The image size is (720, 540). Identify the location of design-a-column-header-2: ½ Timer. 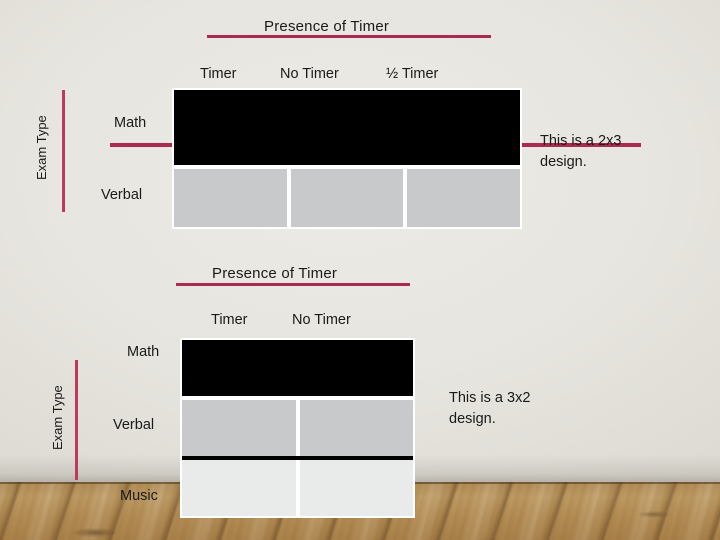
(412, 74).